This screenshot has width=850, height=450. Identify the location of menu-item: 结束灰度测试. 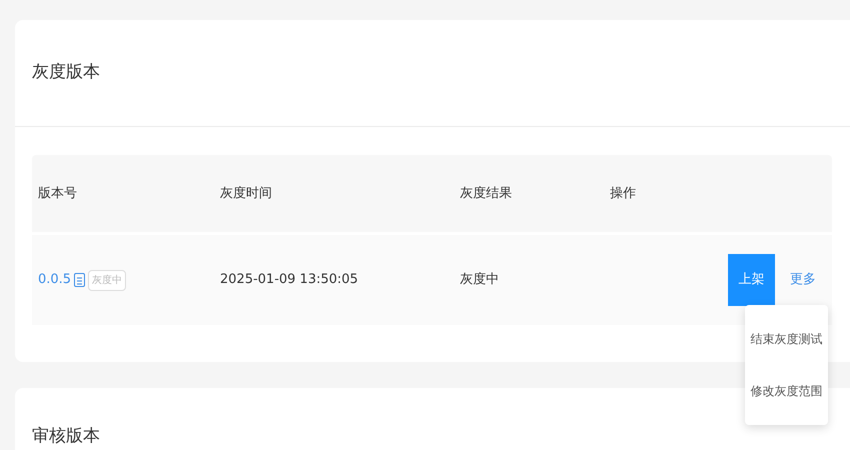
(786, 339).